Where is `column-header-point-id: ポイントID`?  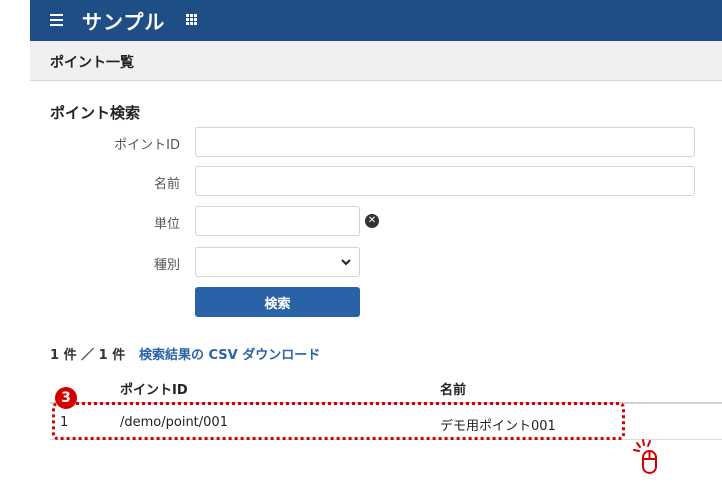
column-header-point-id: ポイントID is located at coordinates (154, 388).